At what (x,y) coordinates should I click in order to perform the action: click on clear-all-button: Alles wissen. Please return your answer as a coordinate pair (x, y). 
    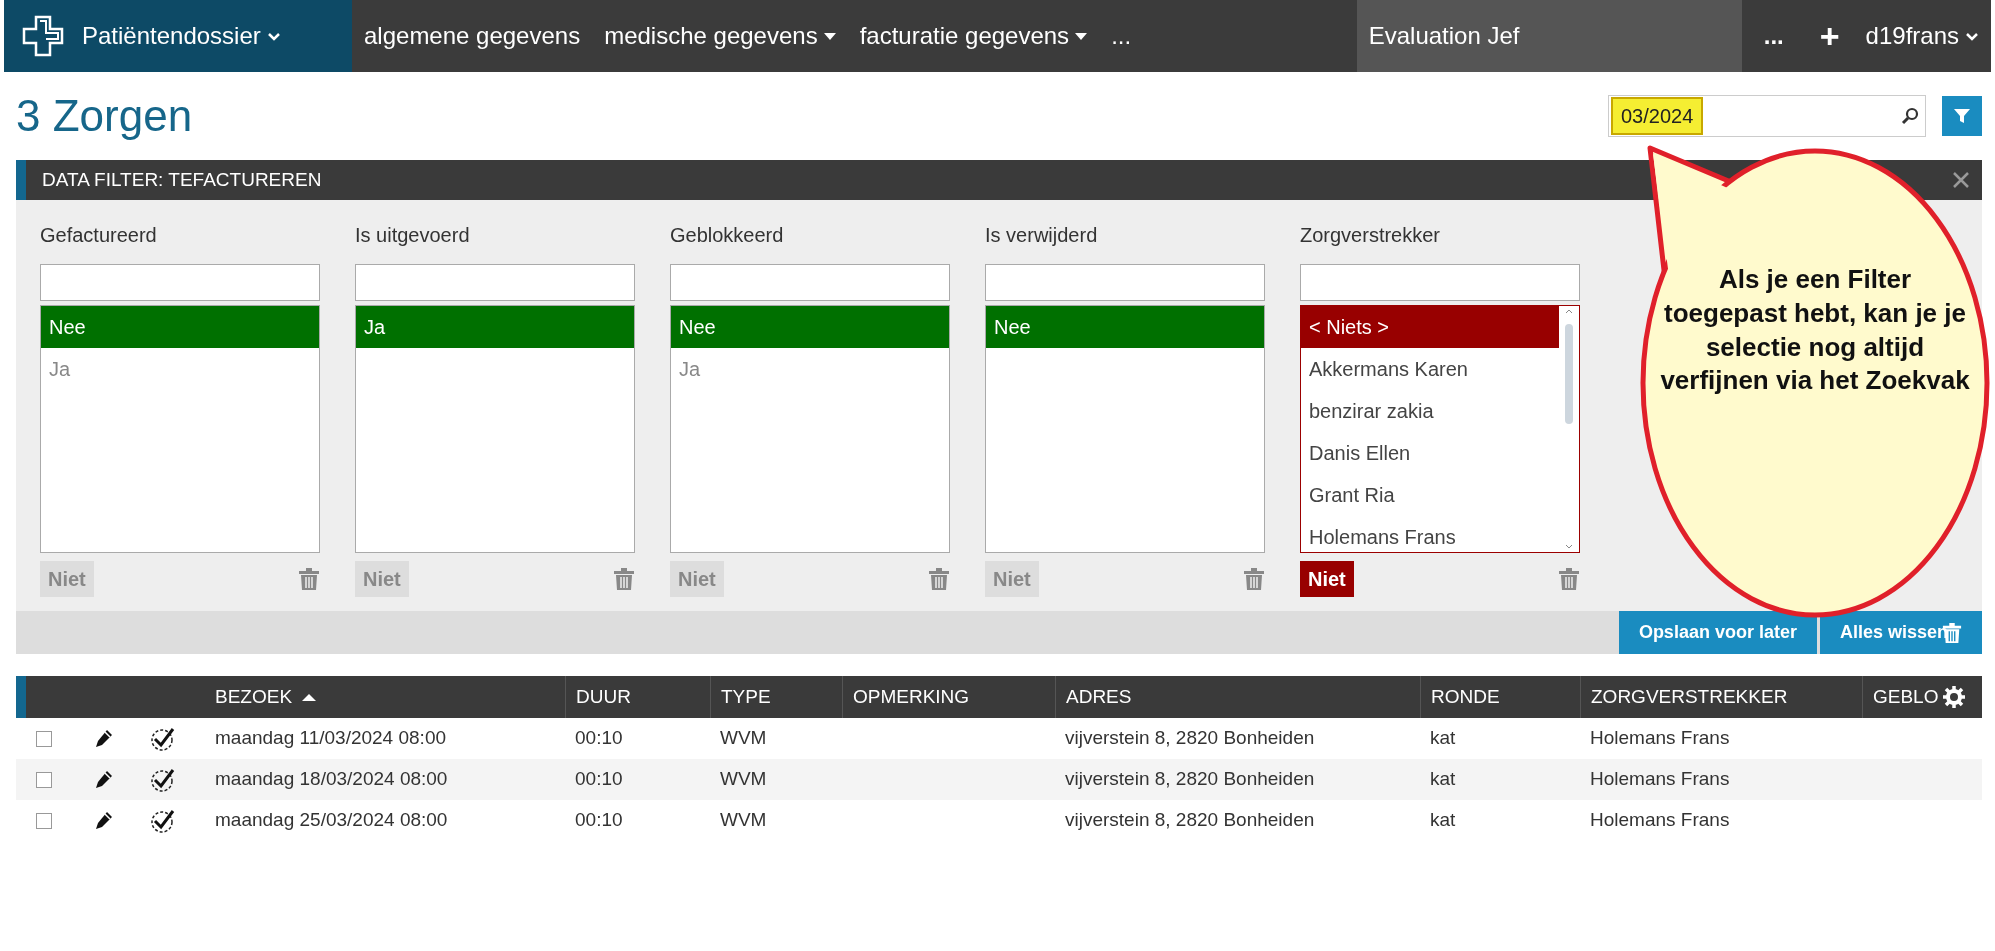
    Looking at the image, I should click on (1900, 632).